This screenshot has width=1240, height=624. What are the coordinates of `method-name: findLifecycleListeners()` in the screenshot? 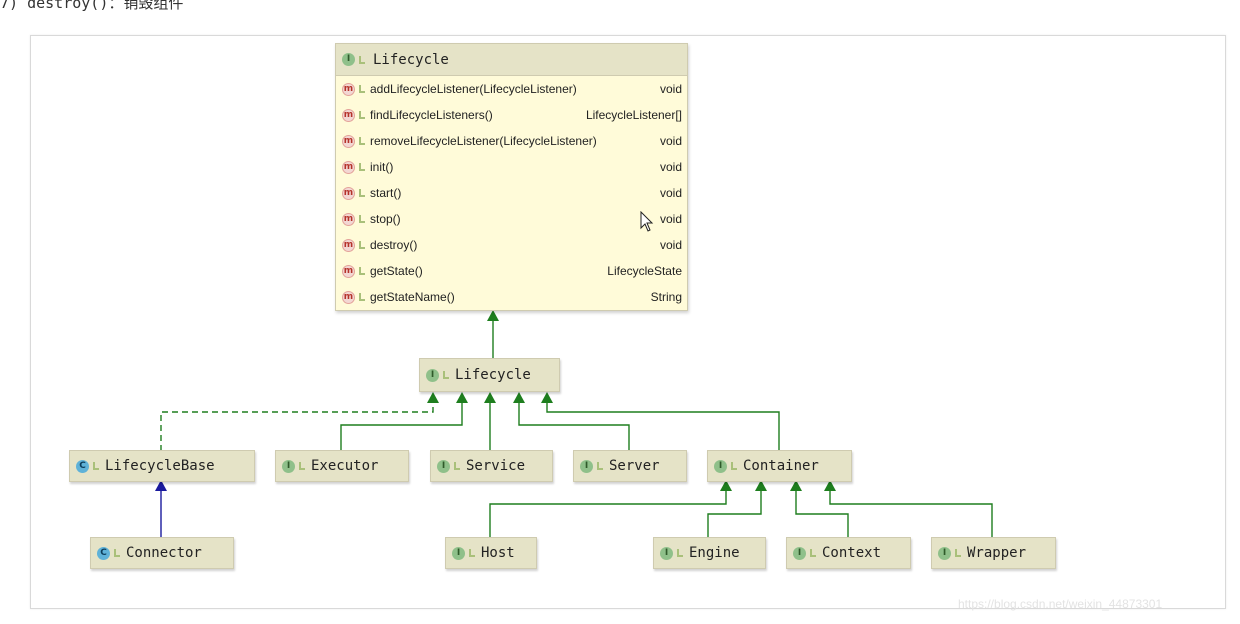 It's located at (431, 115).